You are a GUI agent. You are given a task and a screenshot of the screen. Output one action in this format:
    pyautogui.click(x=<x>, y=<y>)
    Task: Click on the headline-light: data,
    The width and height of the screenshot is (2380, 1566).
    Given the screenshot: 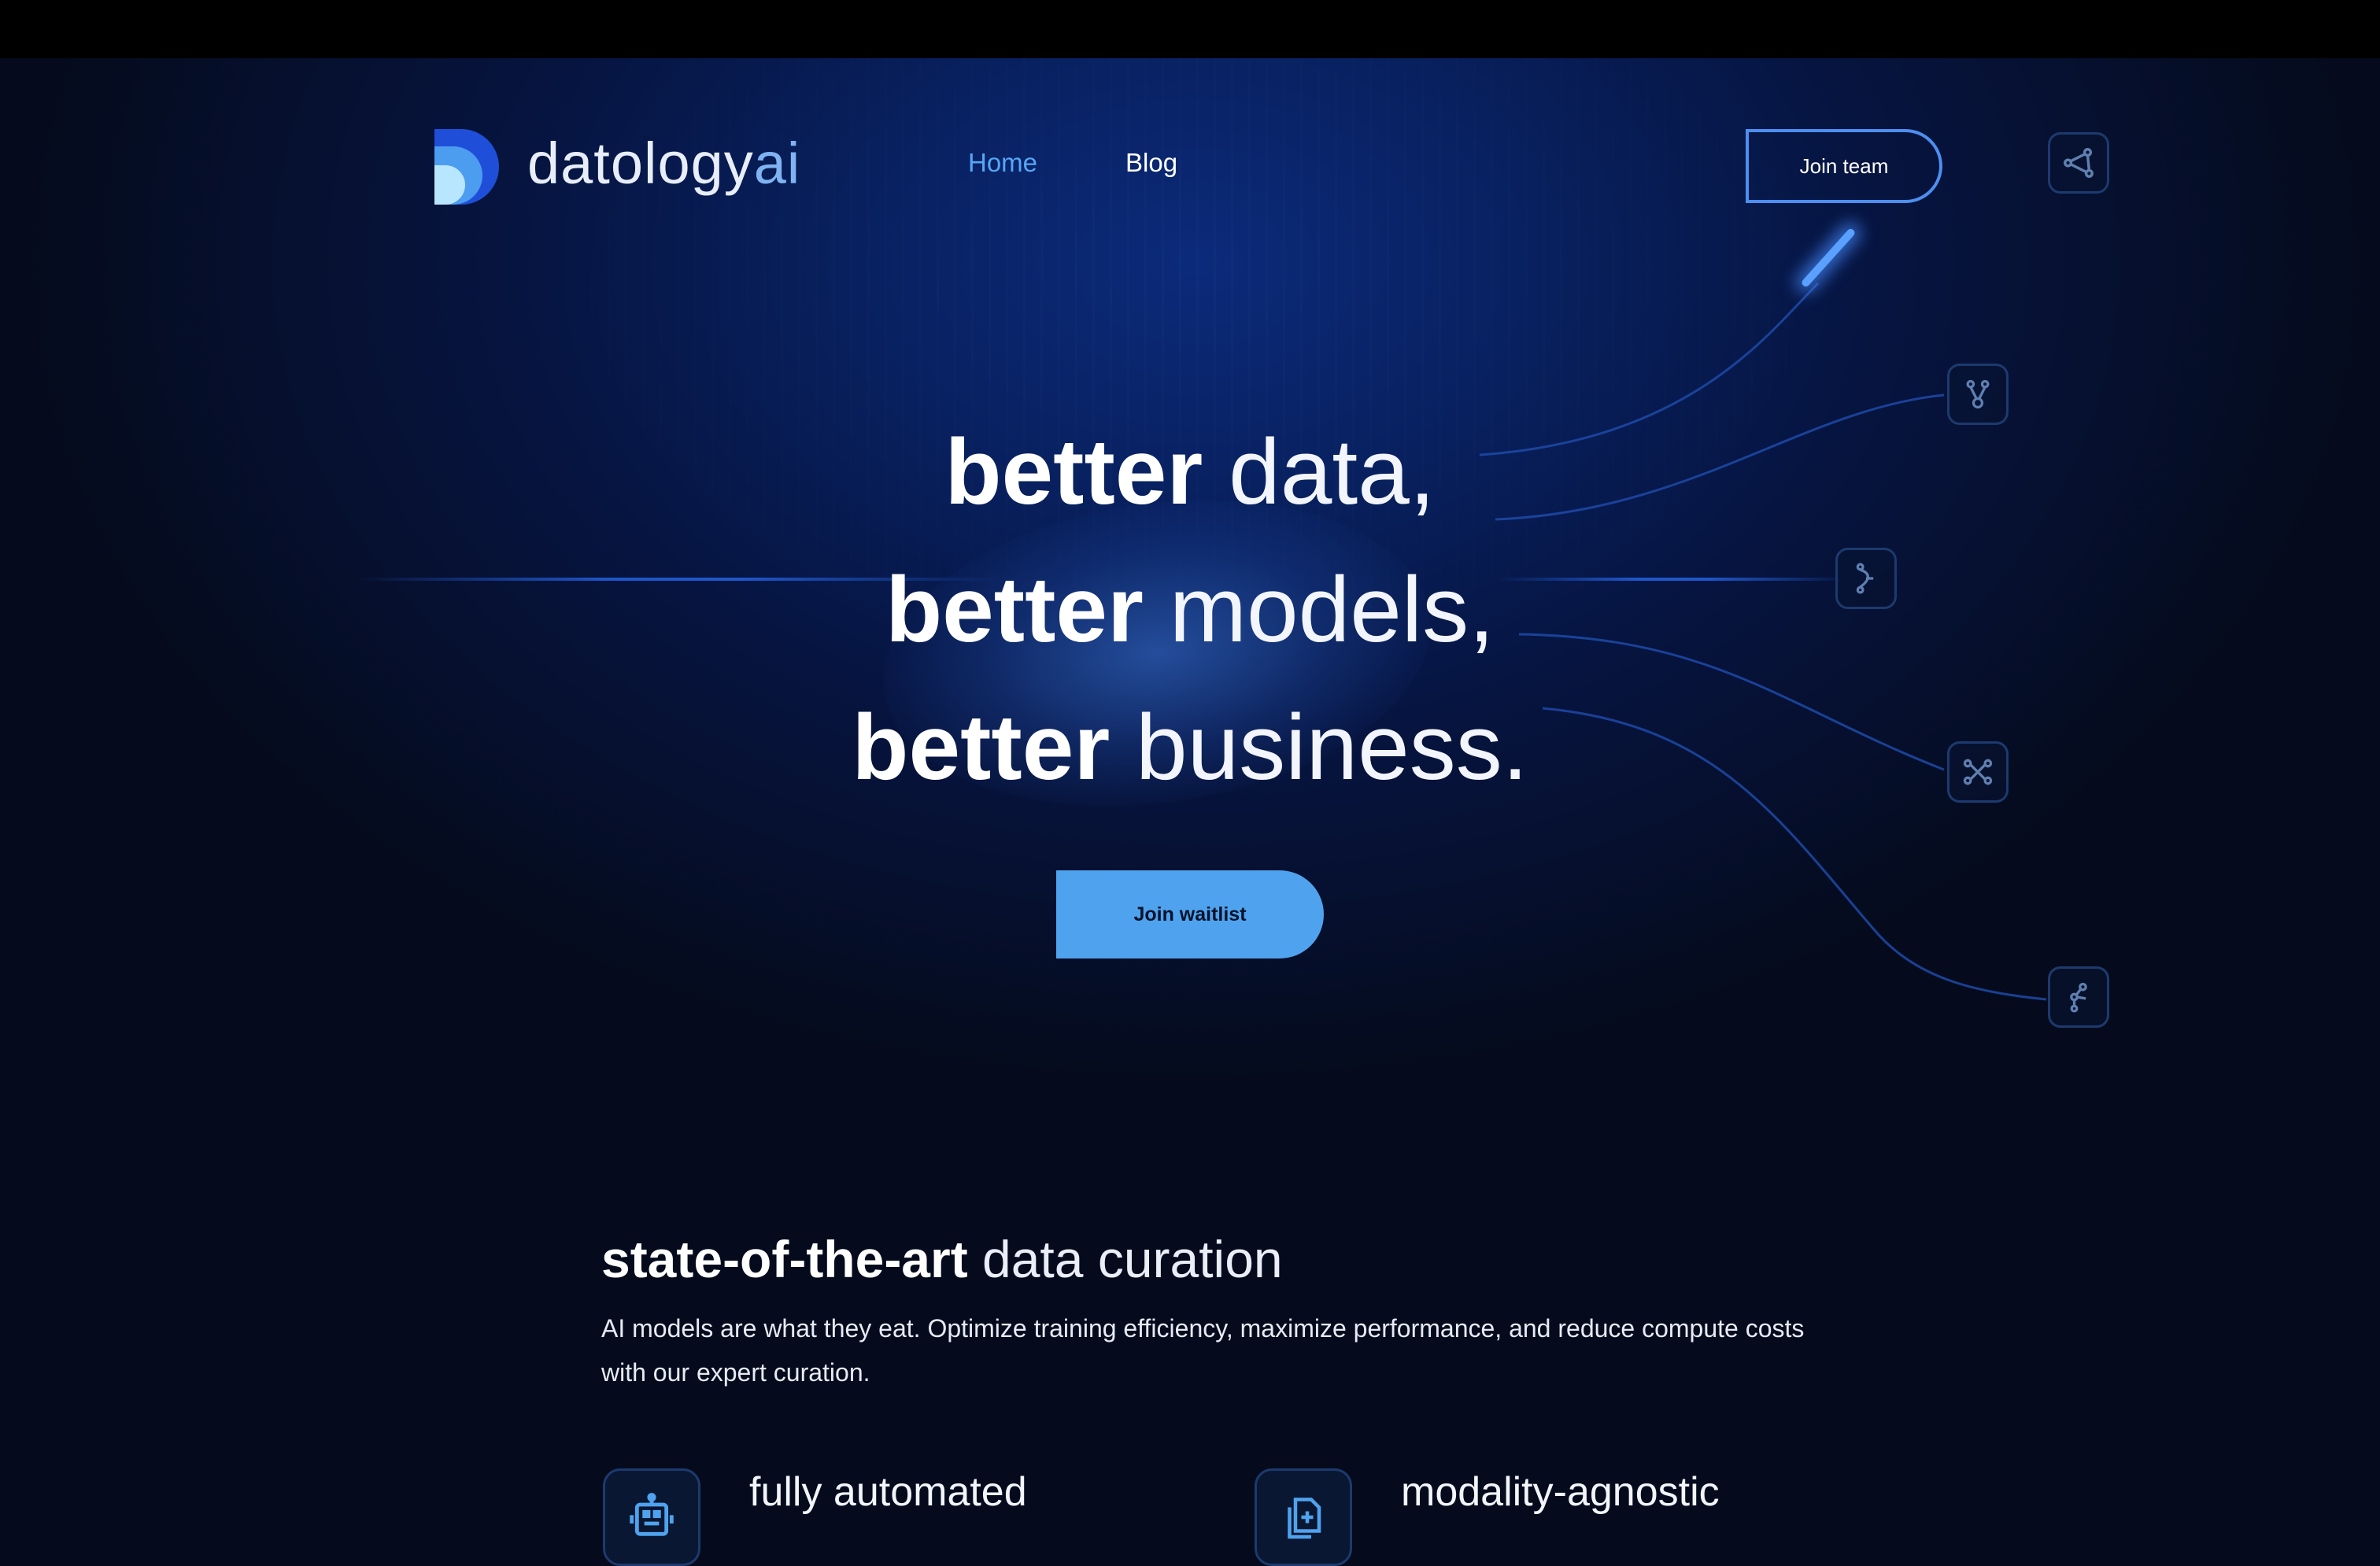 What is the action you would take?
    pyautogui.click(x=1319, y=472)
    